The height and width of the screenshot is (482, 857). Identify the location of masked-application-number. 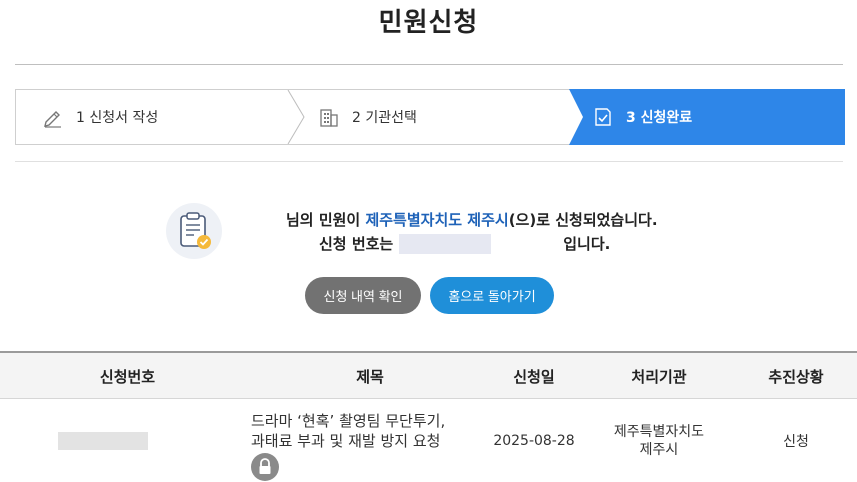
(445, 243).